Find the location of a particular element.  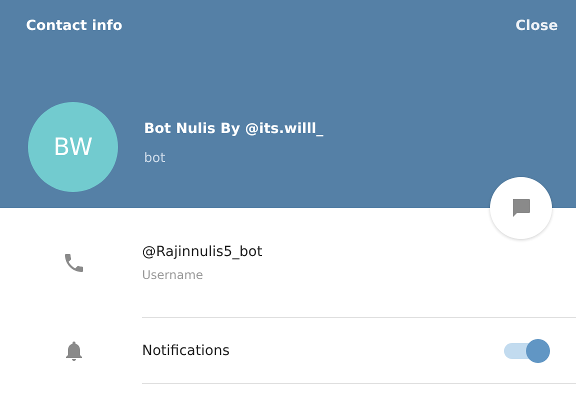

notifications-label: Notifications is located at coordinates (186, 350).